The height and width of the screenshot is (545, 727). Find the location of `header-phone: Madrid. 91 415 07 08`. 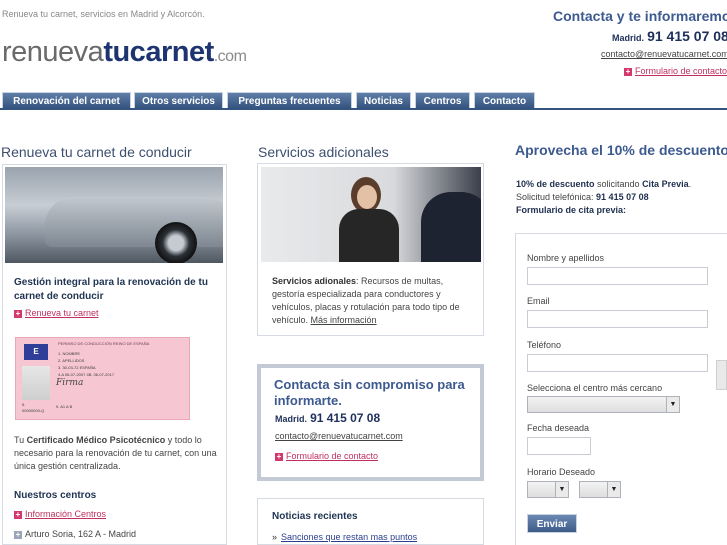

header-phone: Madrid. 91 415 07 08 is located at coordinates (669, 36).